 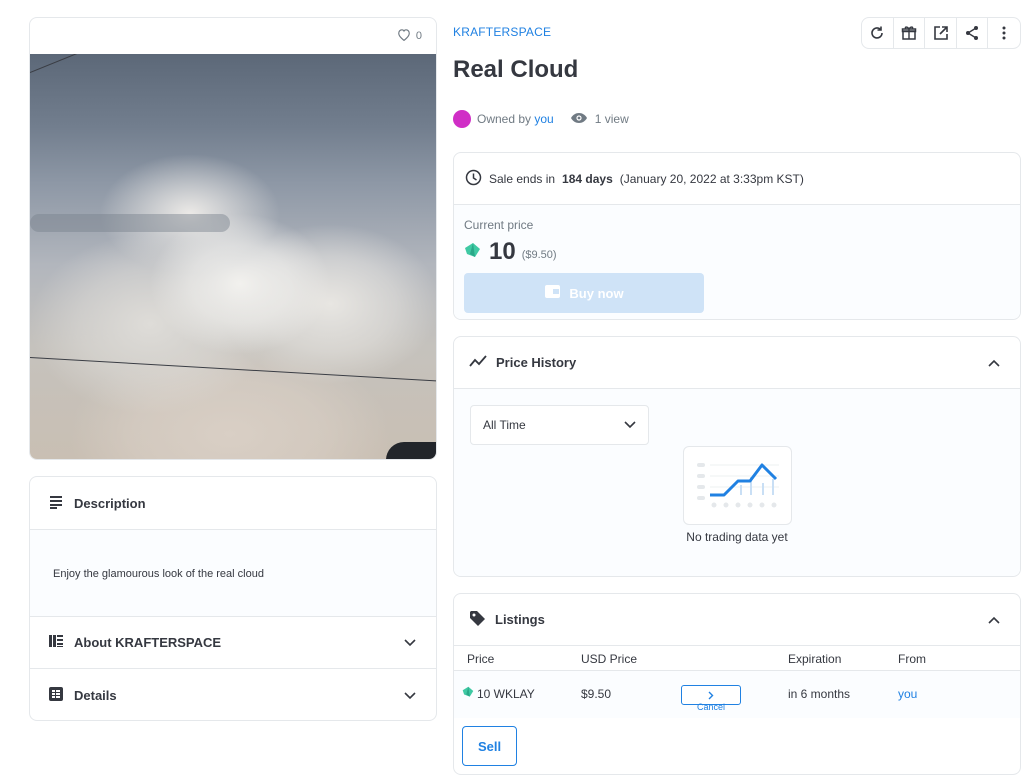 What do you see at coordinates (233, 643) in the screenshot?
I see `about-collection-toggle: About KRAFTERSPACE` at bounding box center [233, 643].